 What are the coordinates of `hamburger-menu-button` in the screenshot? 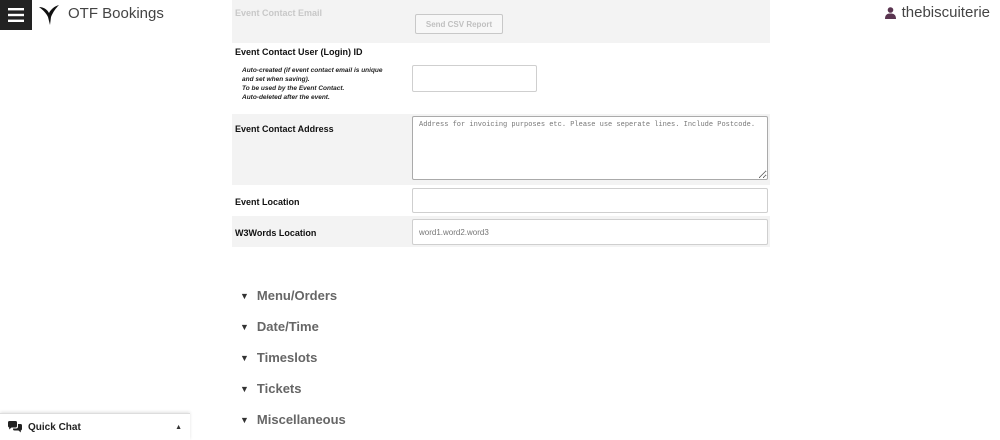 It's located at (16, 15).